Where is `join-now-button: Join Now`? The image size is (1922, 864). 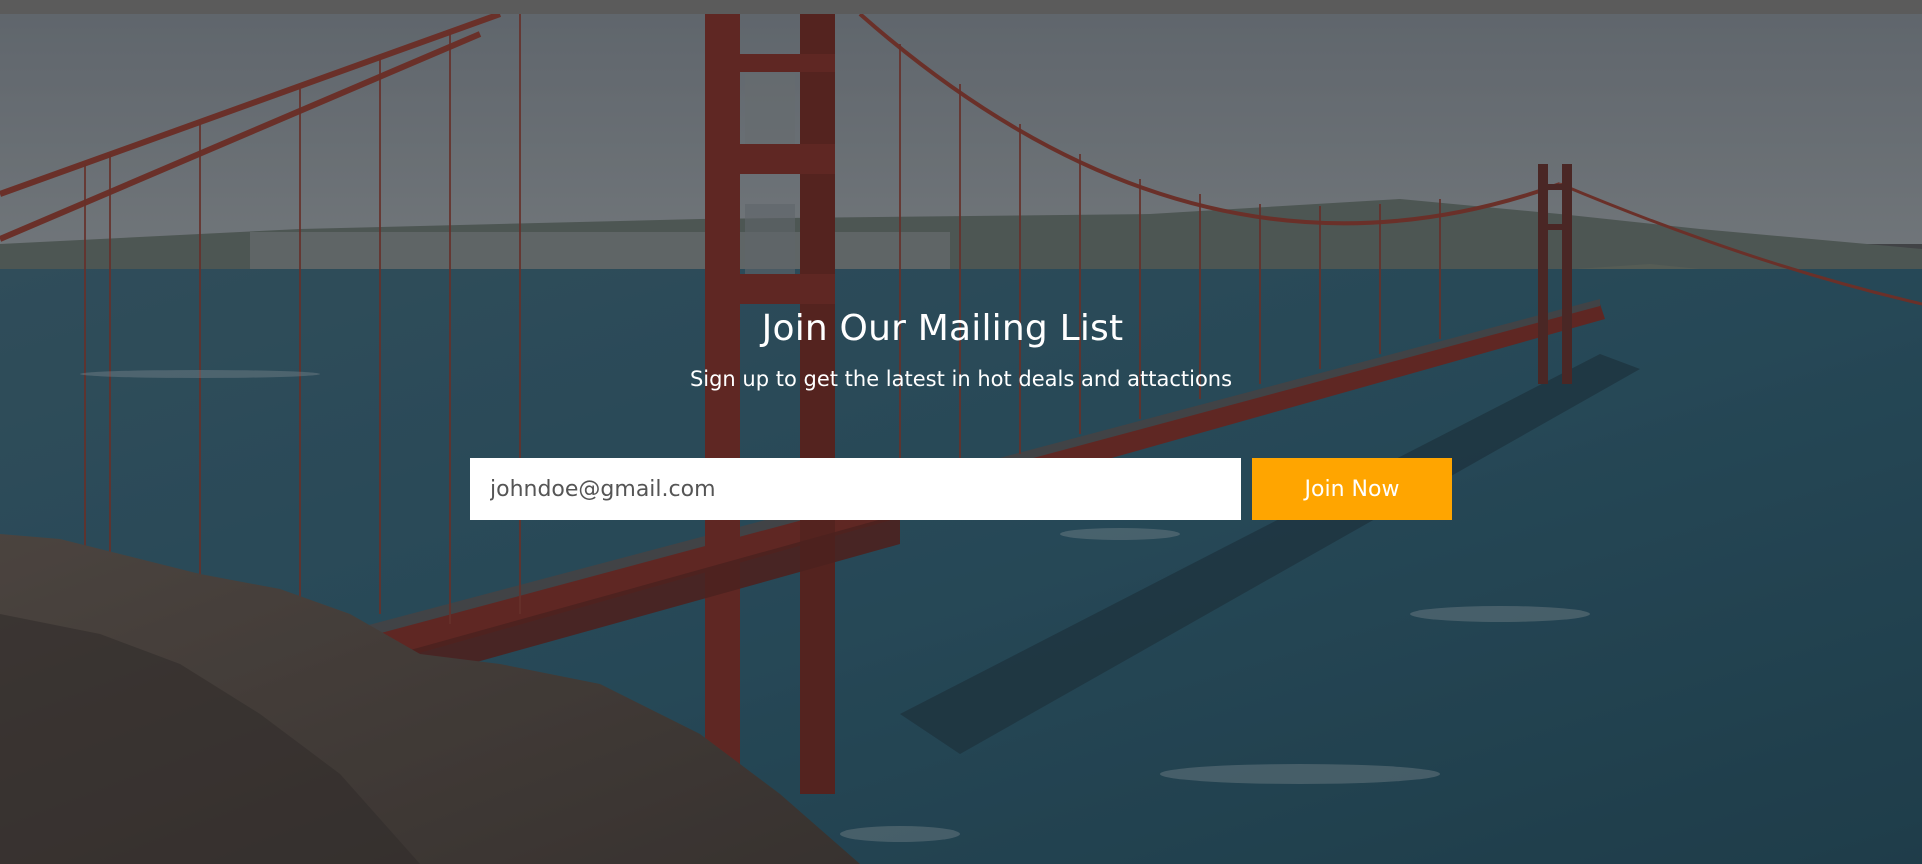 join-now-button: Join Now is located at coordinates (1352, 489).